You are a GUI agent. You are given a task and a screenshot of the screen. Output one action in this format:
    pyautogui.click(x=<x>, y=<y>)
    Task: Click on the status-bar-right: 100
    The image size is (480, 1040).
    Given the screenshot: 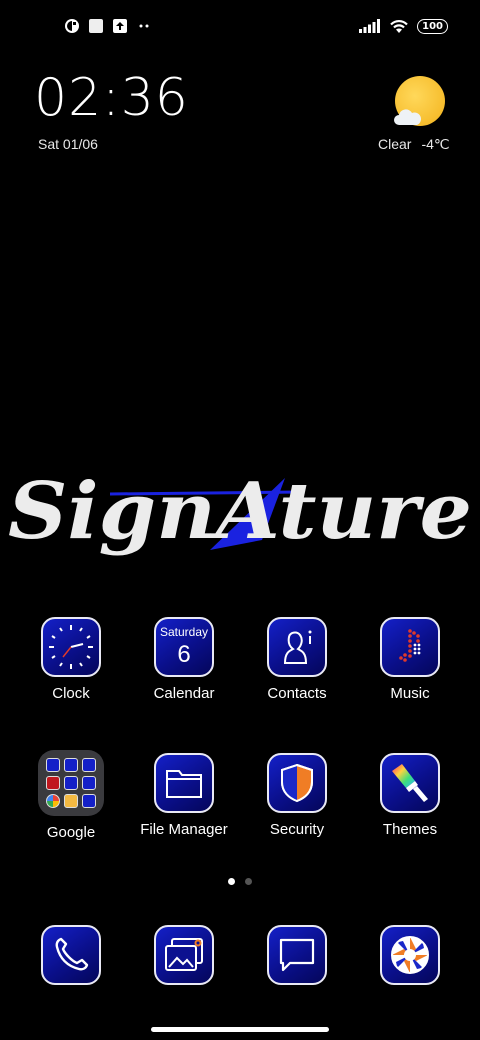 What is the action you would take?
    pyautogui.click(x=403, y=26)
    